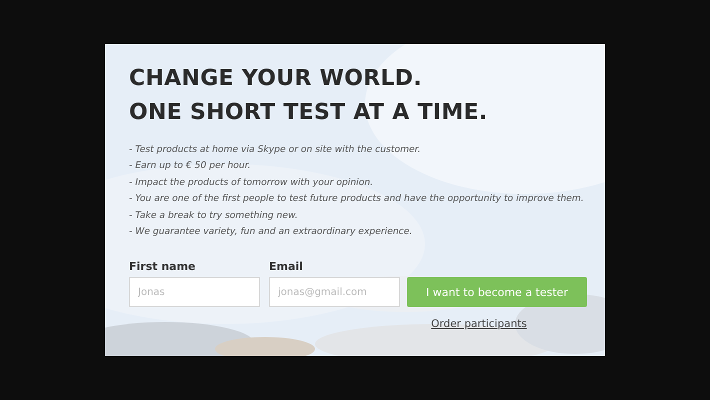 The width and height of the screenshot is (710, 400). I want to click on bullet-text: - Earn up to € 50 per hour., so click(190, 166).